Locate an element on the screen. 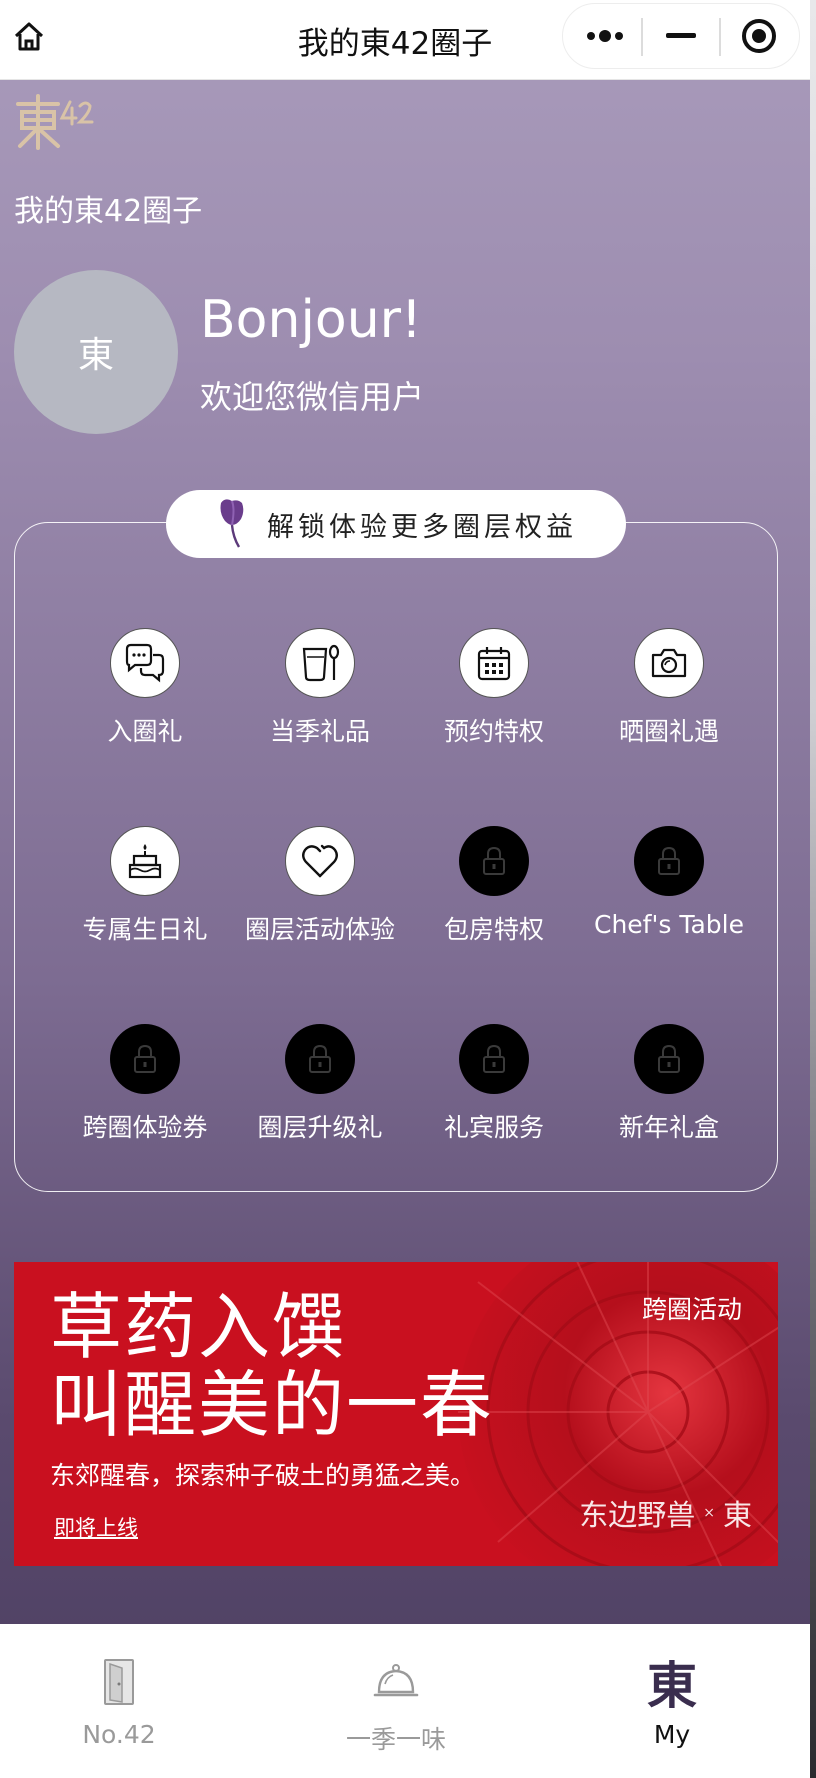 The image size is (816, 1778). greeting-text: Bonjour! is located at coordinates (311, 320).